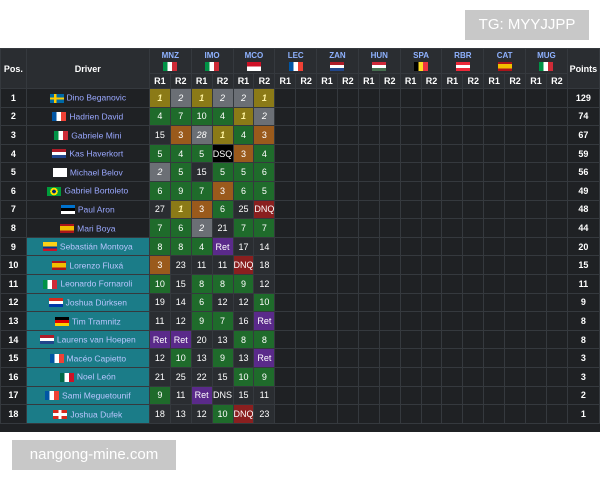  What do you see at coordinates (96, 117) in the screenshot?
I see `driver-name: Hadrien David` at bounding box center [96, 117].